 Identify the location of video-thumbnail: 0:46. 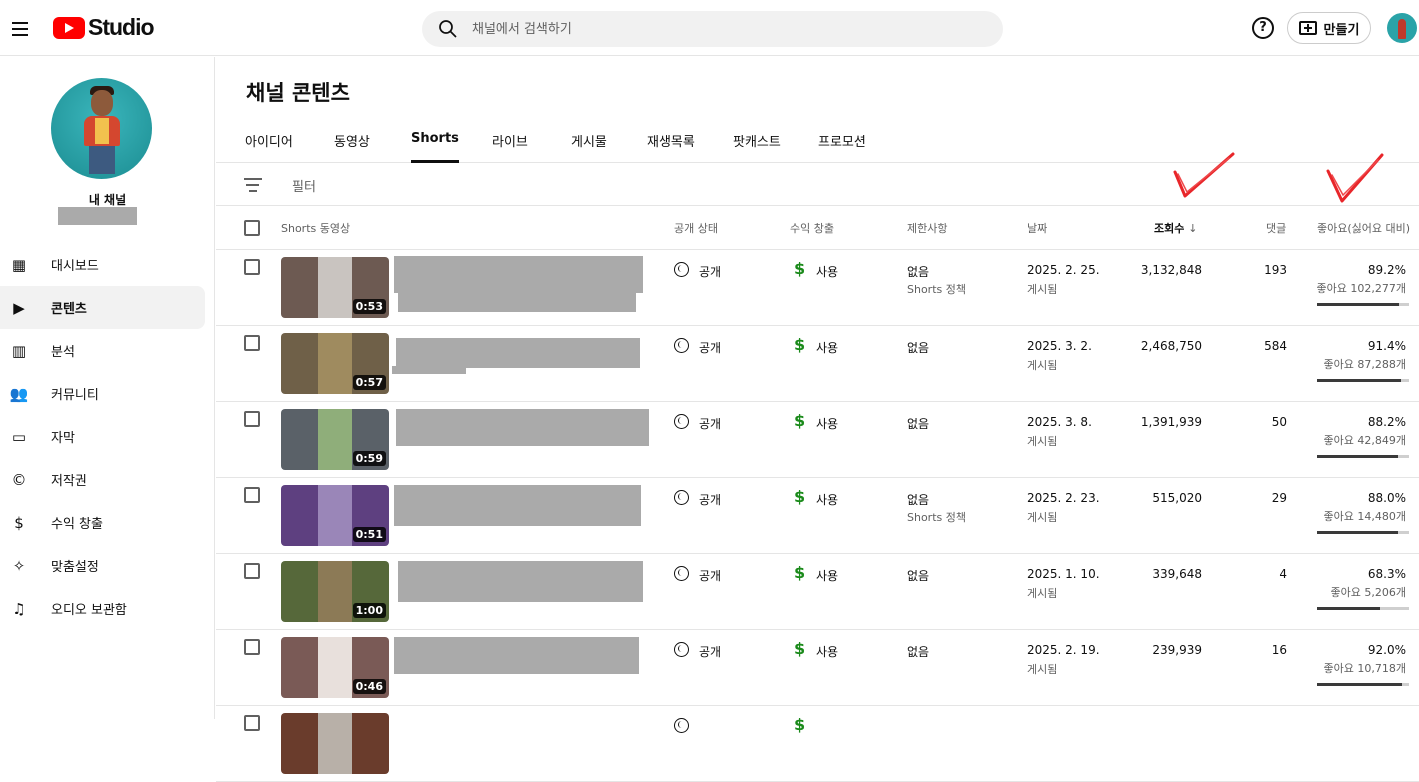
(335, 667).